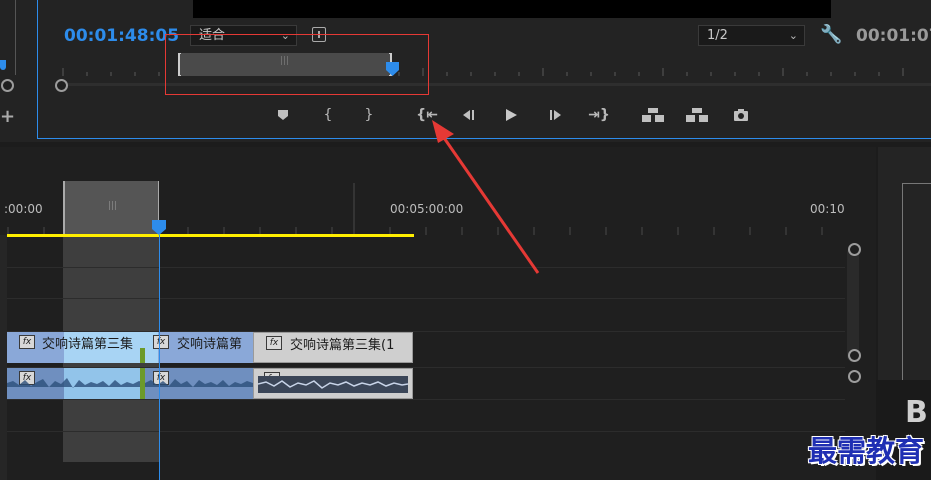 The image size is (931, 480). Describe the element at coordinates (831, 34) in the screenshot. I see `wrench-icon: 🔧` at that location.